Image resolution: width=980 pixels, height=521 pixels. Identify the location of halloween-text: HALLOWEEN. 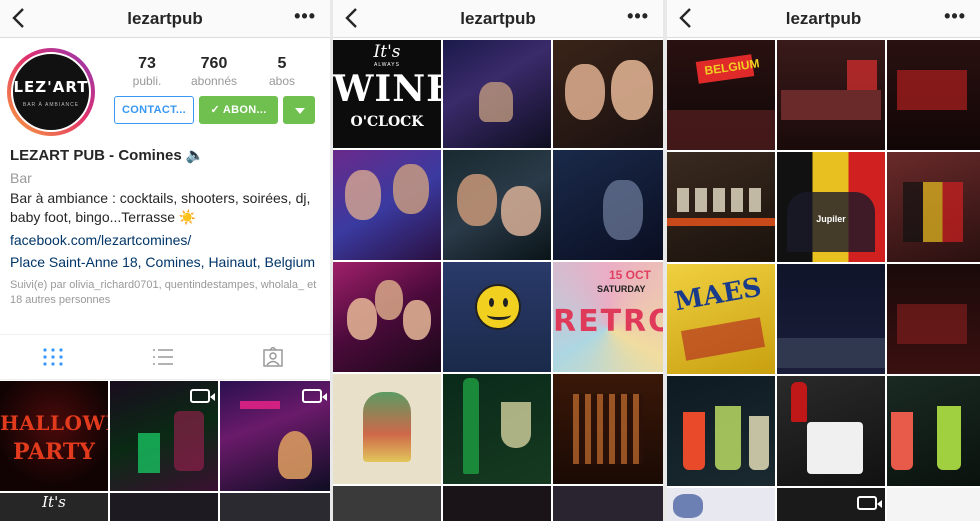
(54, 423).